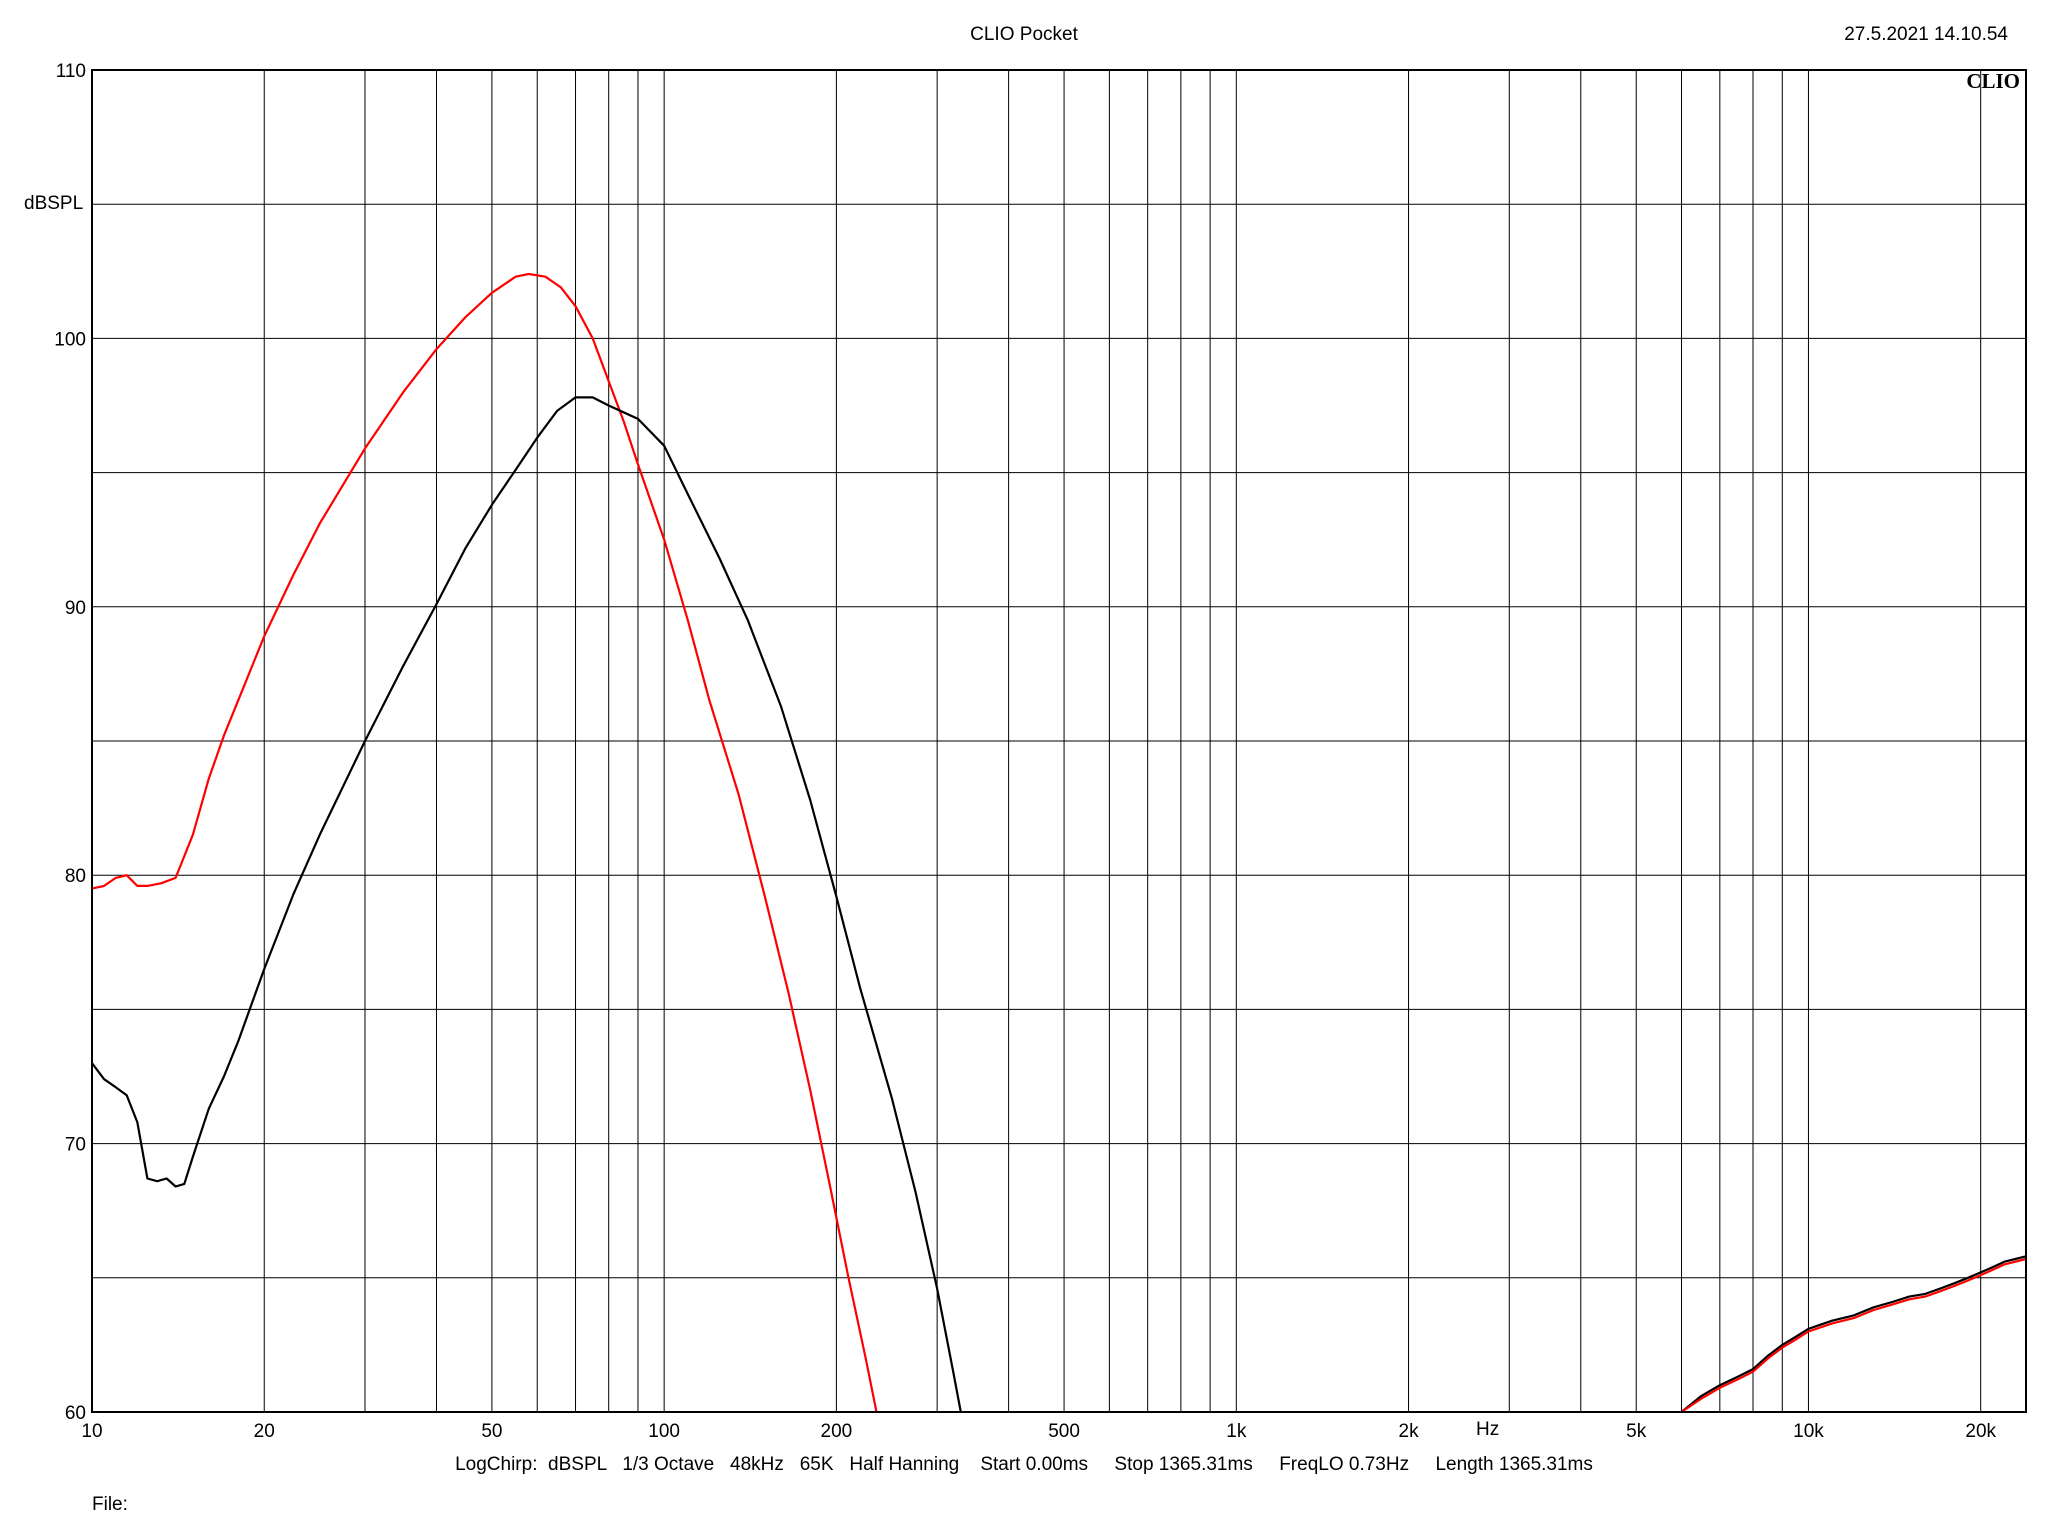 The image size is (2048, 1536). What do you see at coordinates (1808, 1431) in the screenshot?
I see `x-tick-label: 10k` at bounding box center [1808, 1431].